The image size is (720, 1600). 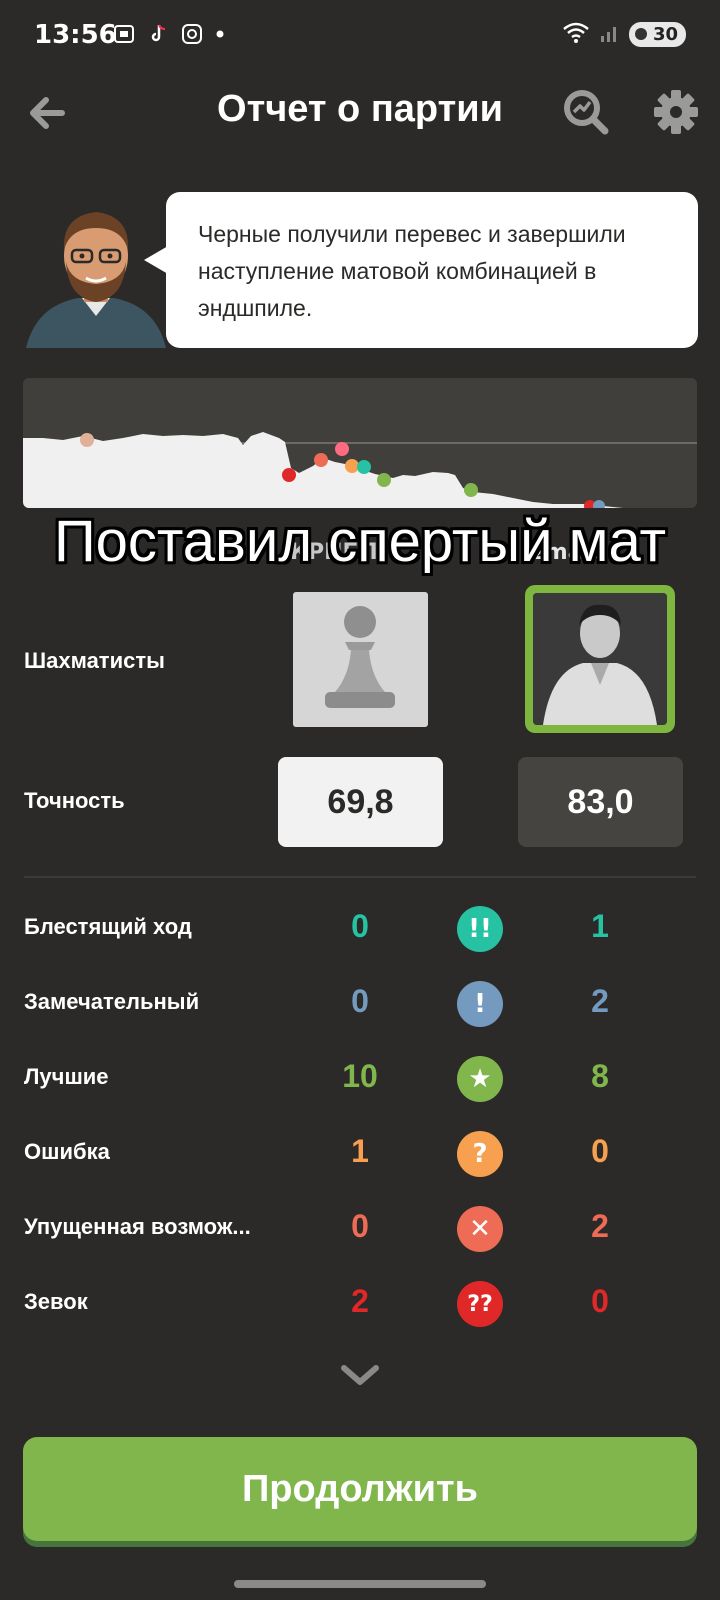 I want to click on stat-row-mistake: Ошибка 1 ? 0, so click(x=360, y=1155).